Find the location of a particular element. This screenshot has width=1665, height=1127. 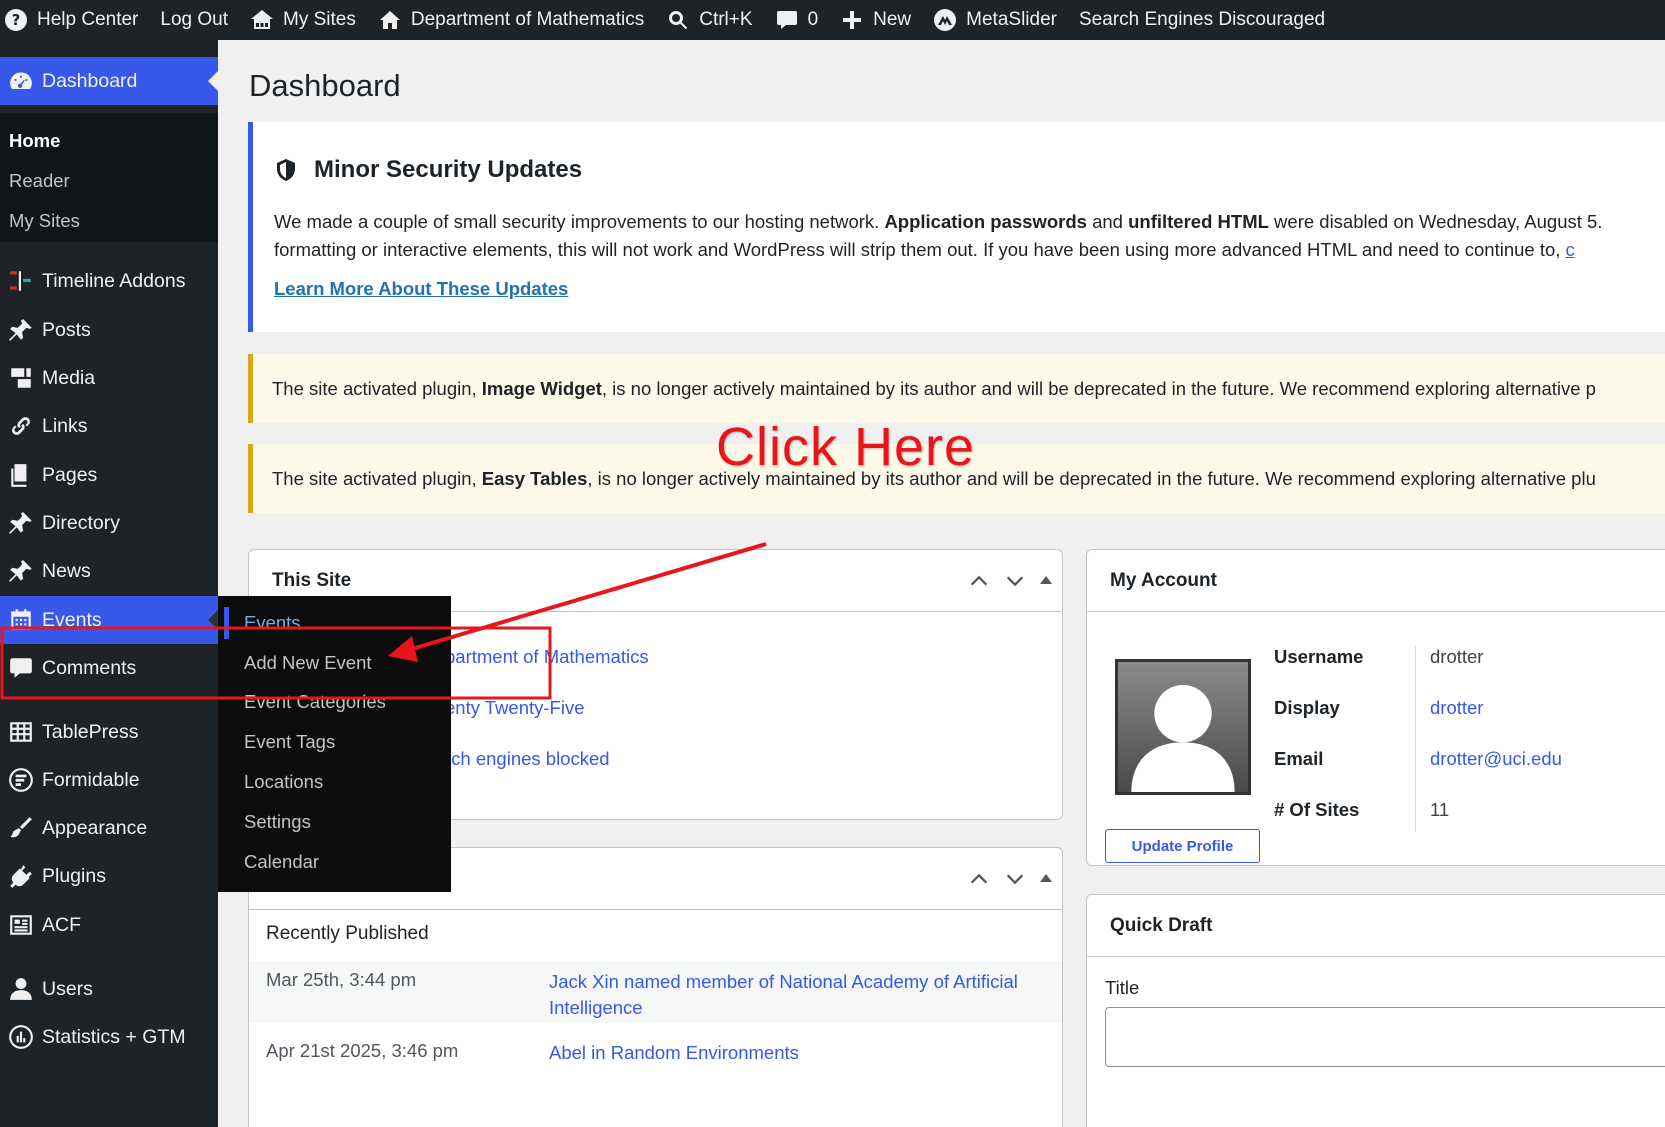

notice-title: Minor Security Updates is located at coordinates (969, 170).